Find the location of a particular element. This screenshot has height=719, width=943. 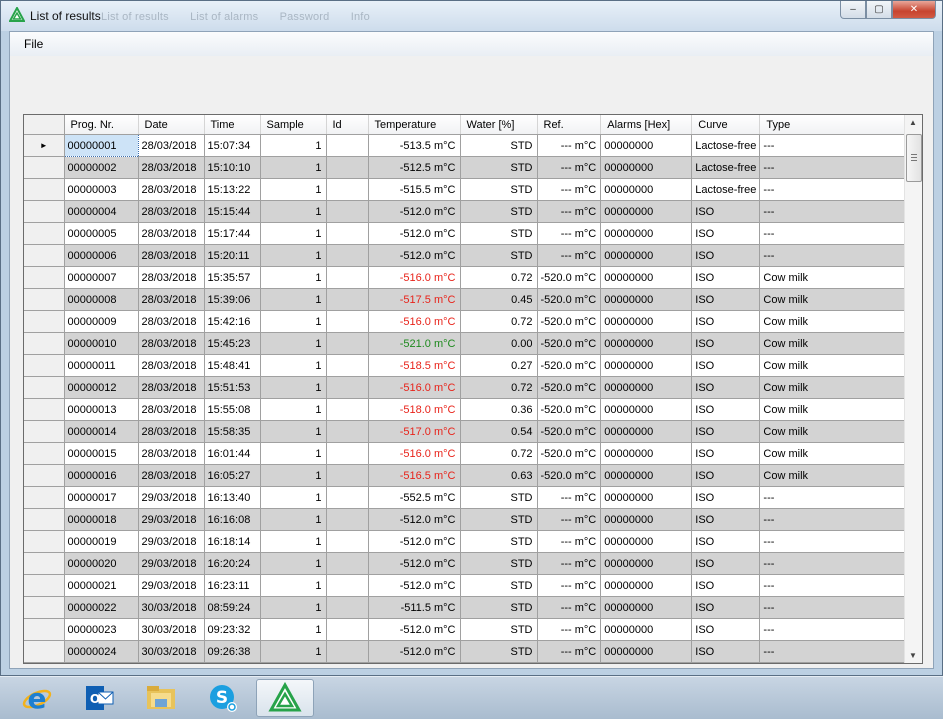

table-cell: 16:13:40 is located at coordinates (232, 497).